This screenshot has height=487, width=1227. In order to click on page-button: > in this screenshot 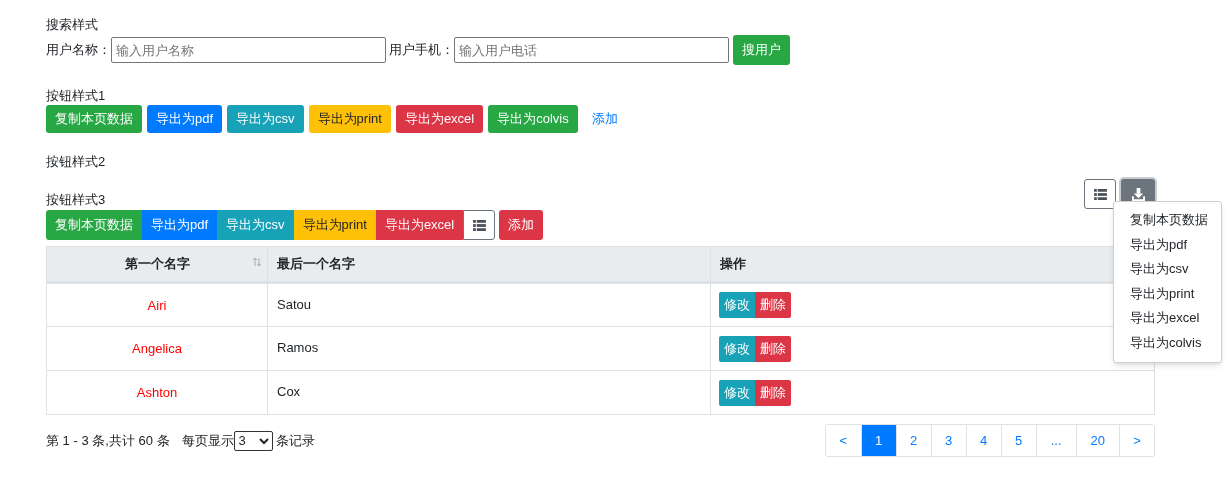, I will do `click(1136, 440)`.